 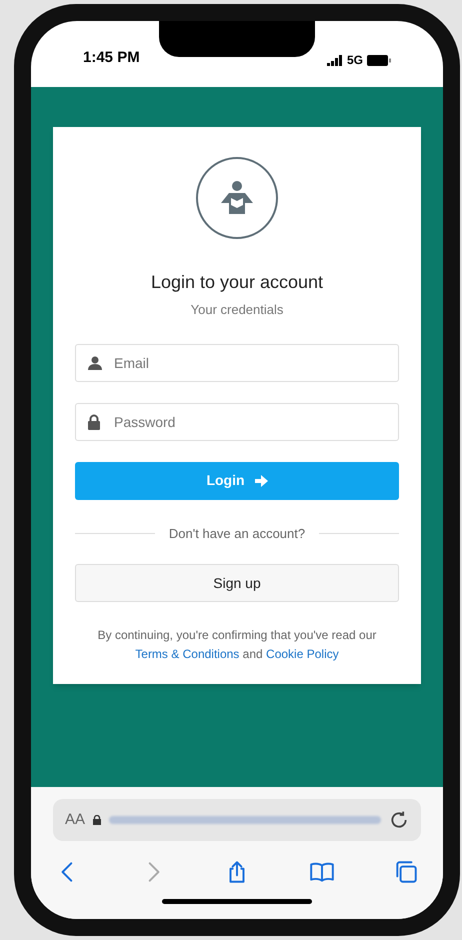 What do you see at coordinates (379, 60) in the screenshot?
I see `battery-icon` at bounding box center [379, 60].